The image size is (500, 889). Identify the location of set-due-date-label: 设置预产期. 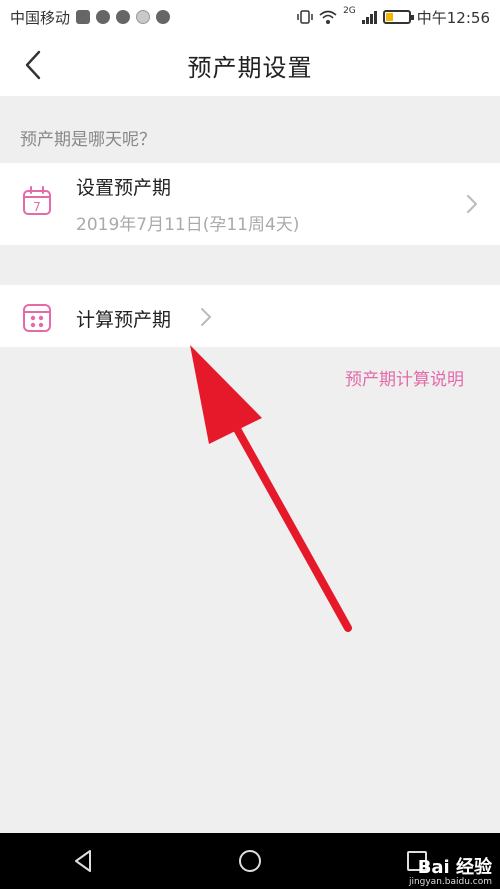
(124, 188).